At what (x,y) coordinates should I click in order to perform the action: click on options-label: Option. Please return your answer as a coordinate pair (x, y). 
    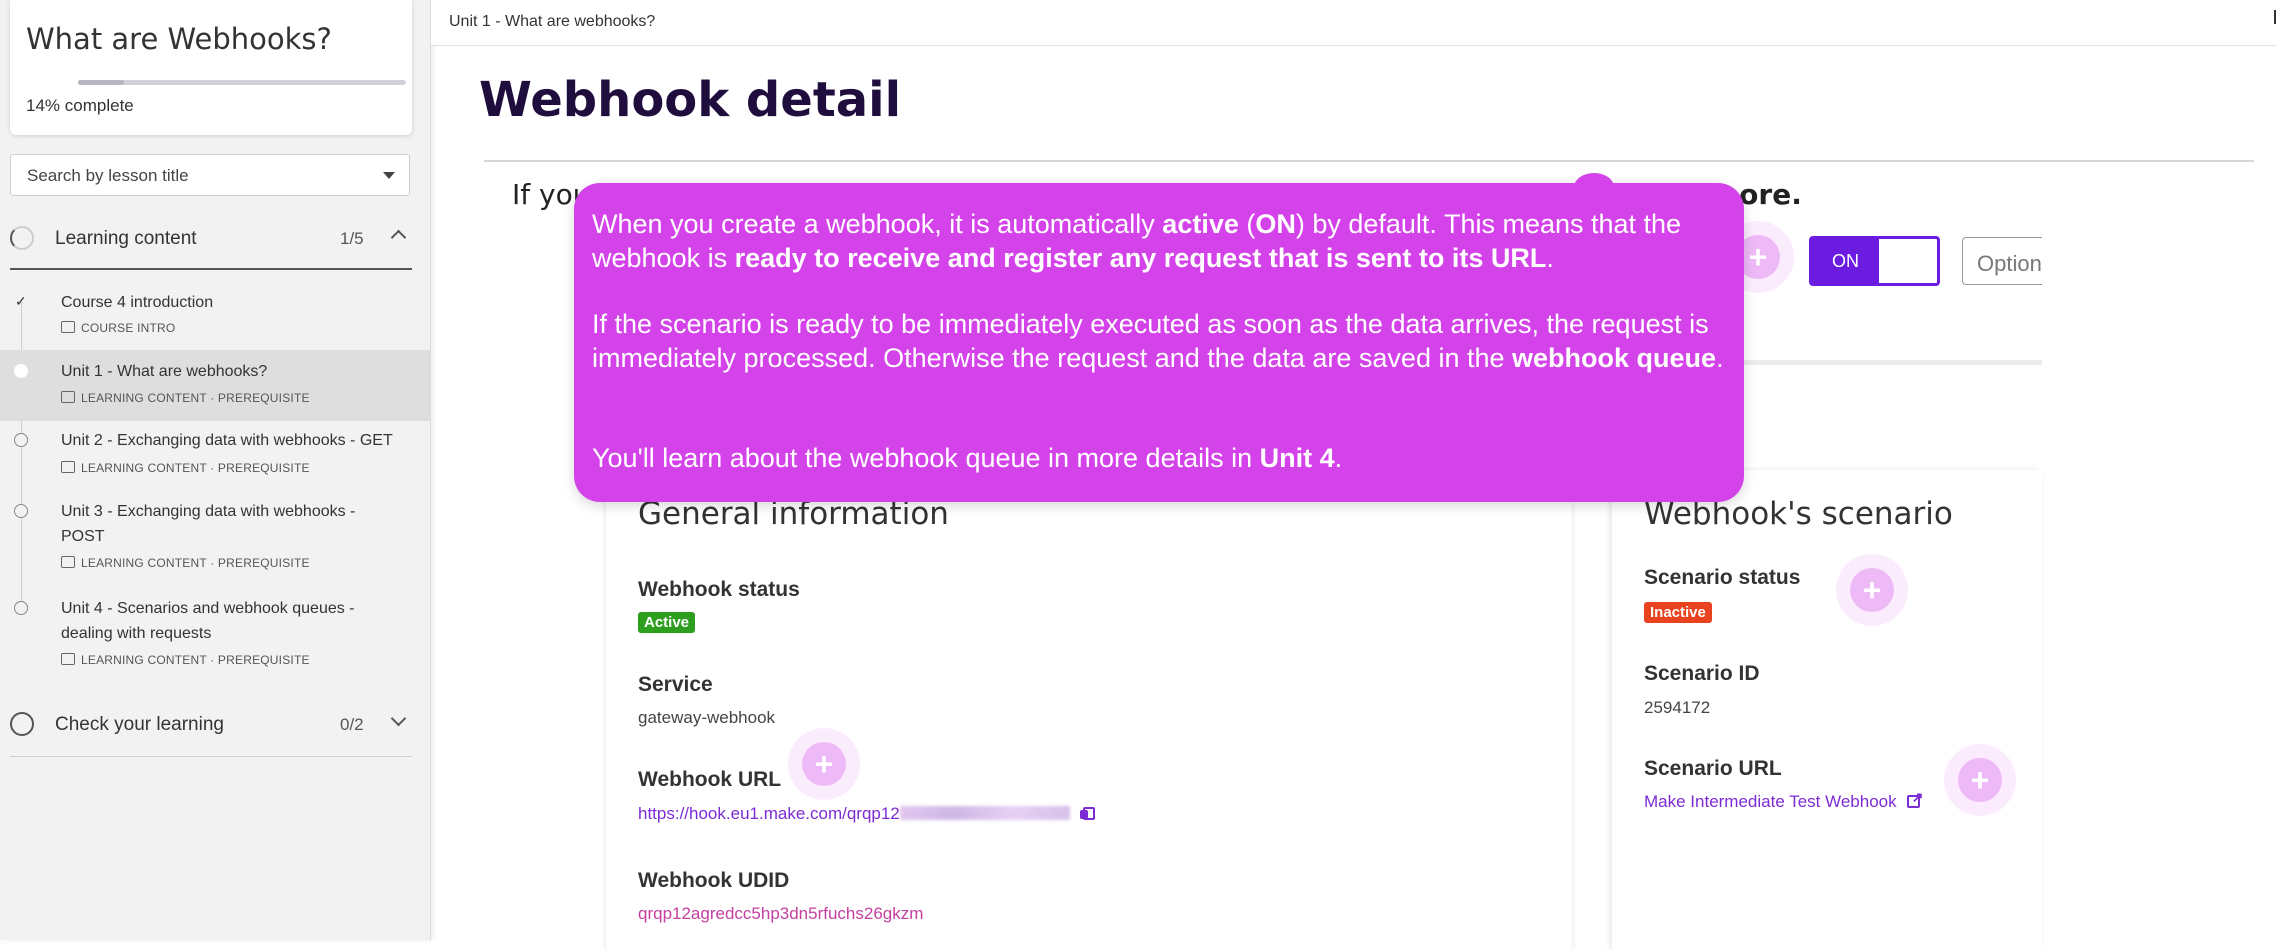
    Looking at the image, I should click on (2009, 263).